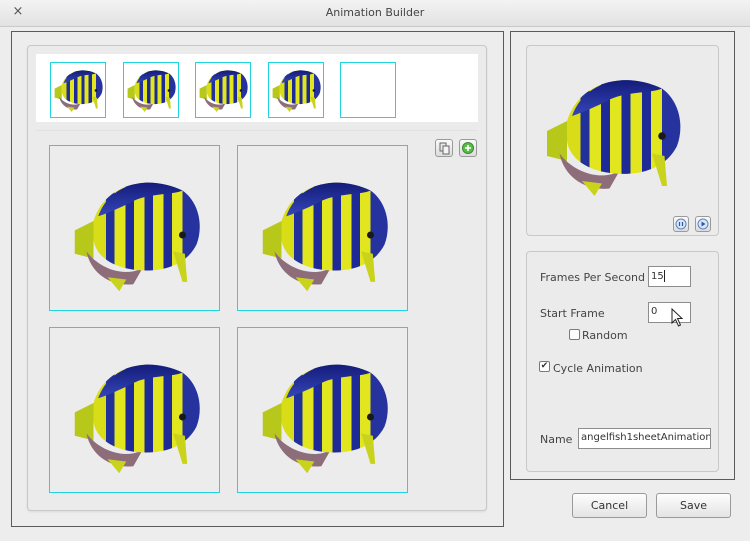  I want to click on animation-name-value: angelfish1sheetAnimation, so click(646, 437).